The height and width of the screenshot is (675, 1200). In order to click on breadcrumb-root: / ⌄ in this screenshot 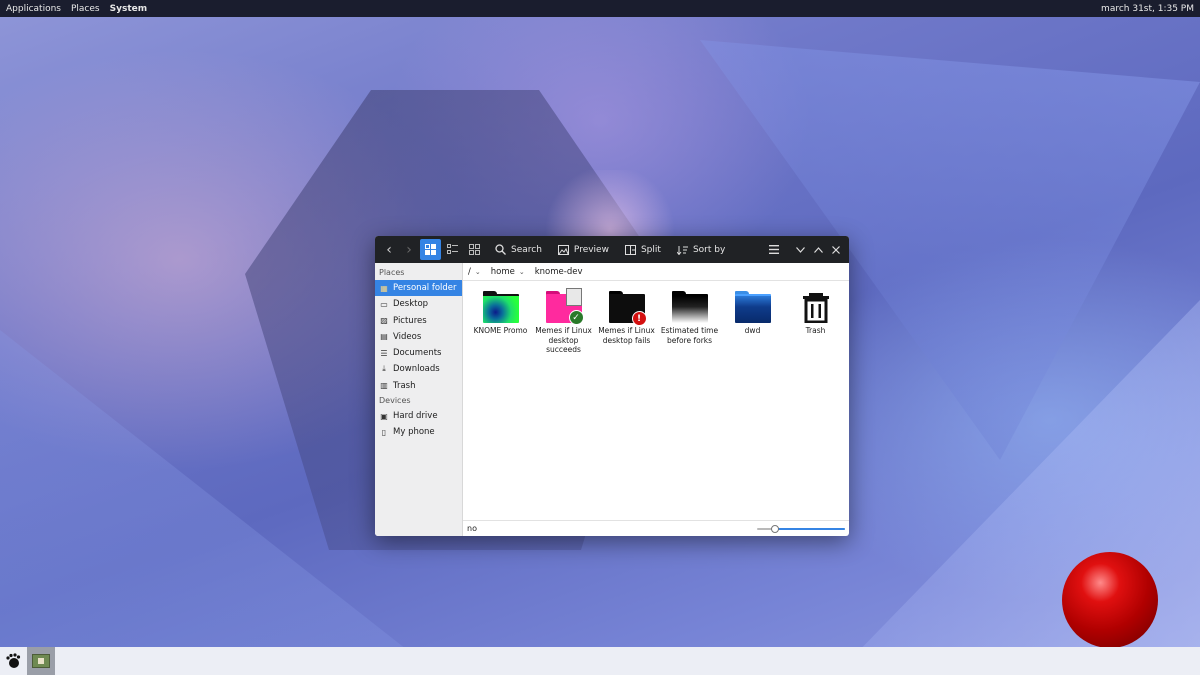, I will do `click(474, 272)`.